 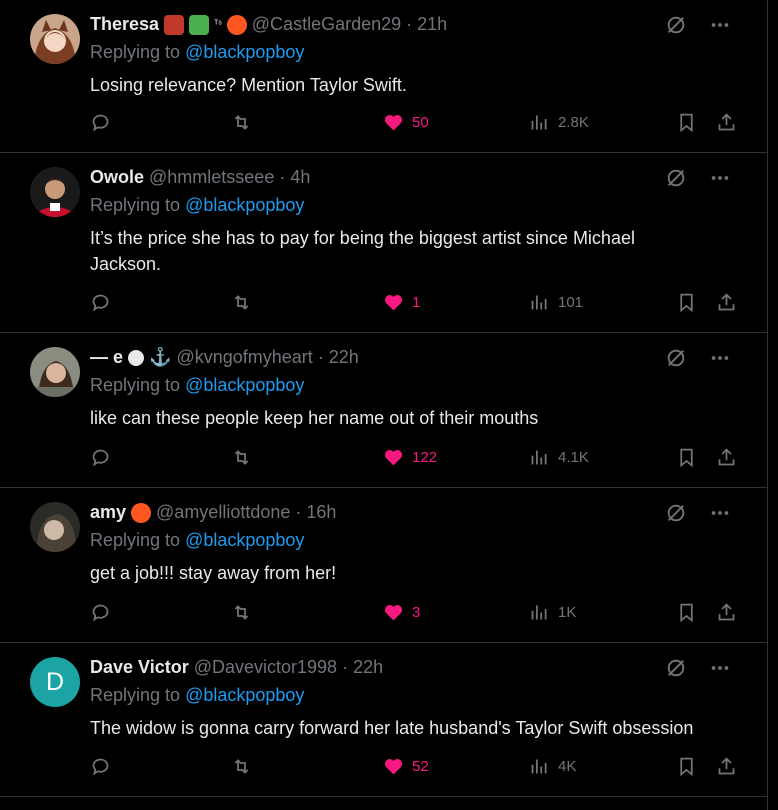 What do you see at coordinates (300, 177) in the screenshot?
I see `timestamp: 4h` at bounding box center [300, 177].